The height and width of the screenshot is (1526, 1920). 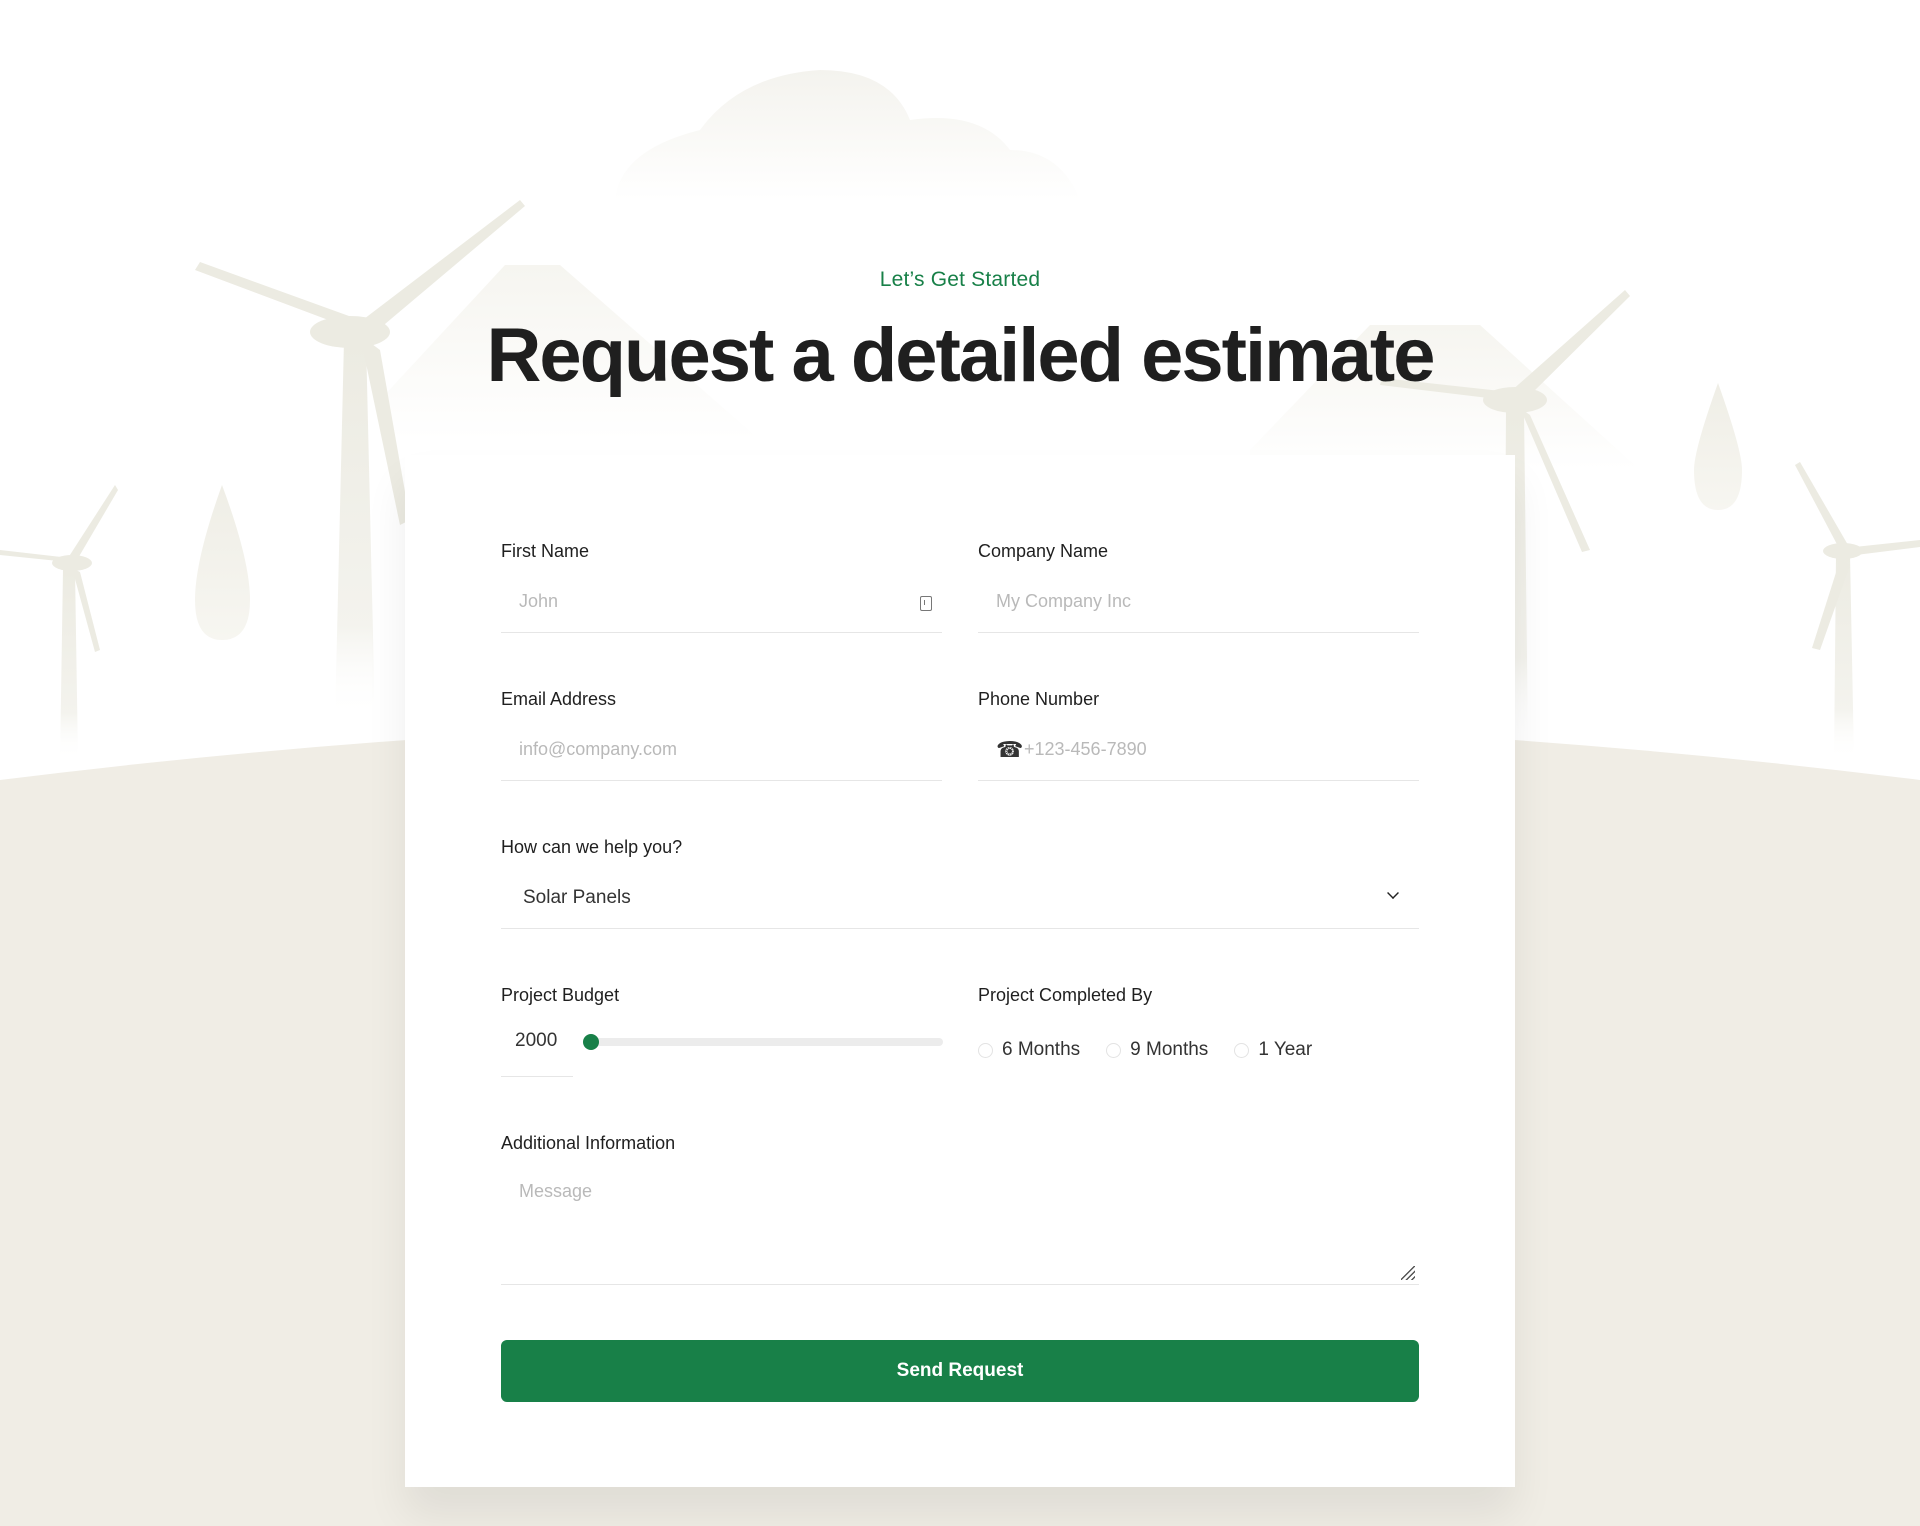 I want to click on company-name-input, so click(x=1198, y=601).